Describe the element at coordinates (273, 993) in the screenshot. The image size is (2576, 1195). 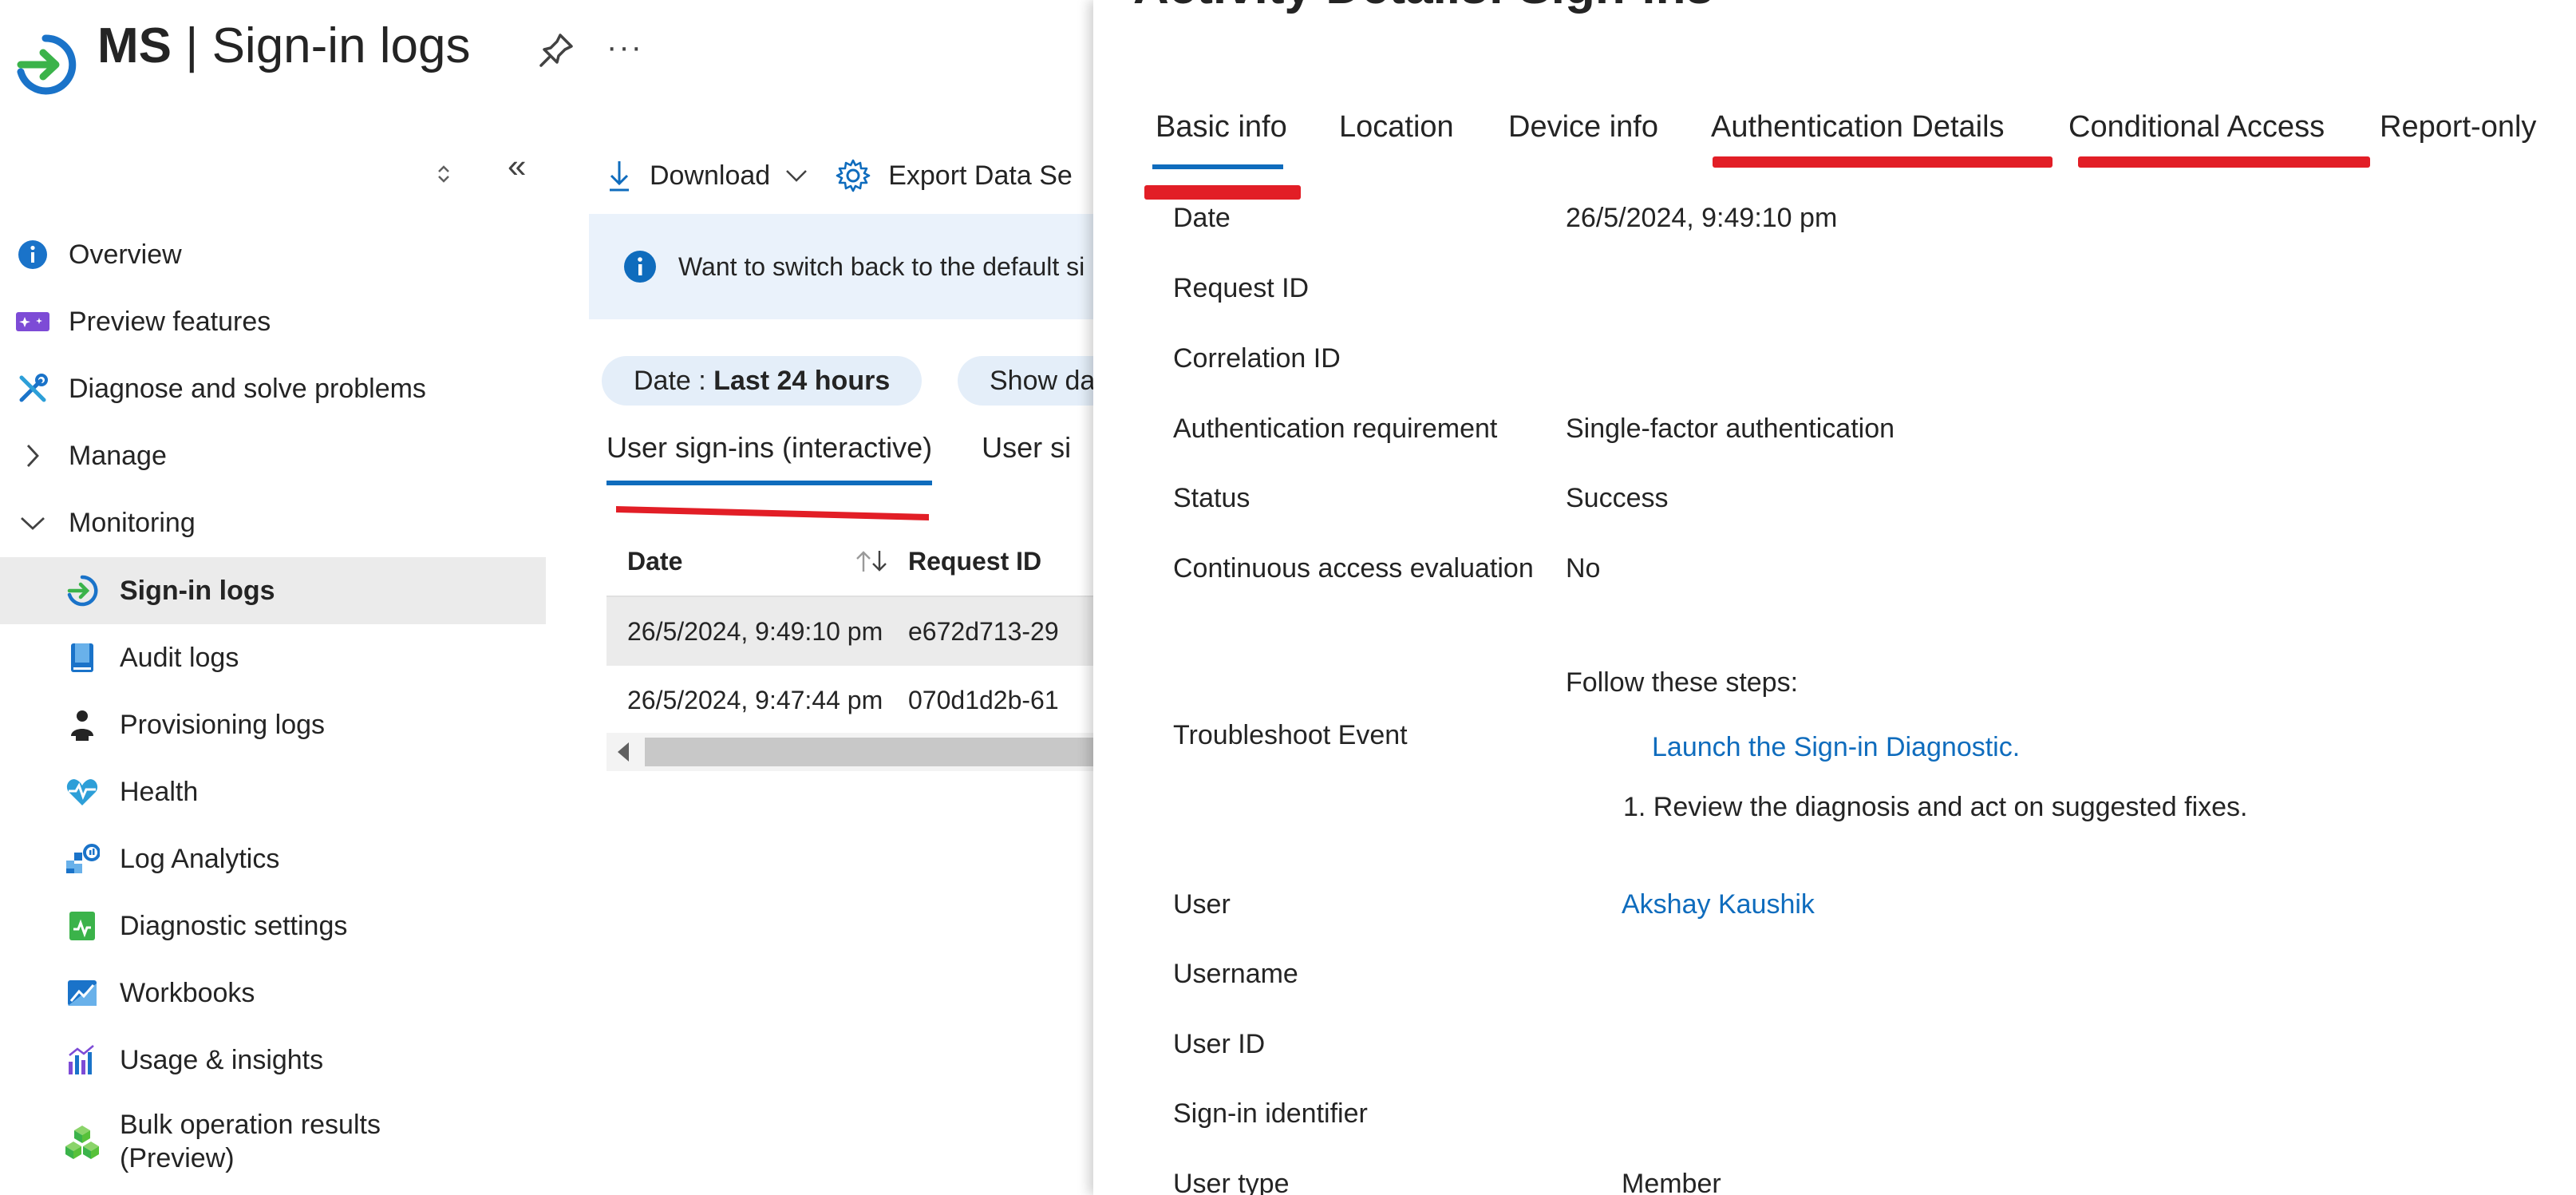
I see `sidebar-item-workbooks: Workbooks` at that location.